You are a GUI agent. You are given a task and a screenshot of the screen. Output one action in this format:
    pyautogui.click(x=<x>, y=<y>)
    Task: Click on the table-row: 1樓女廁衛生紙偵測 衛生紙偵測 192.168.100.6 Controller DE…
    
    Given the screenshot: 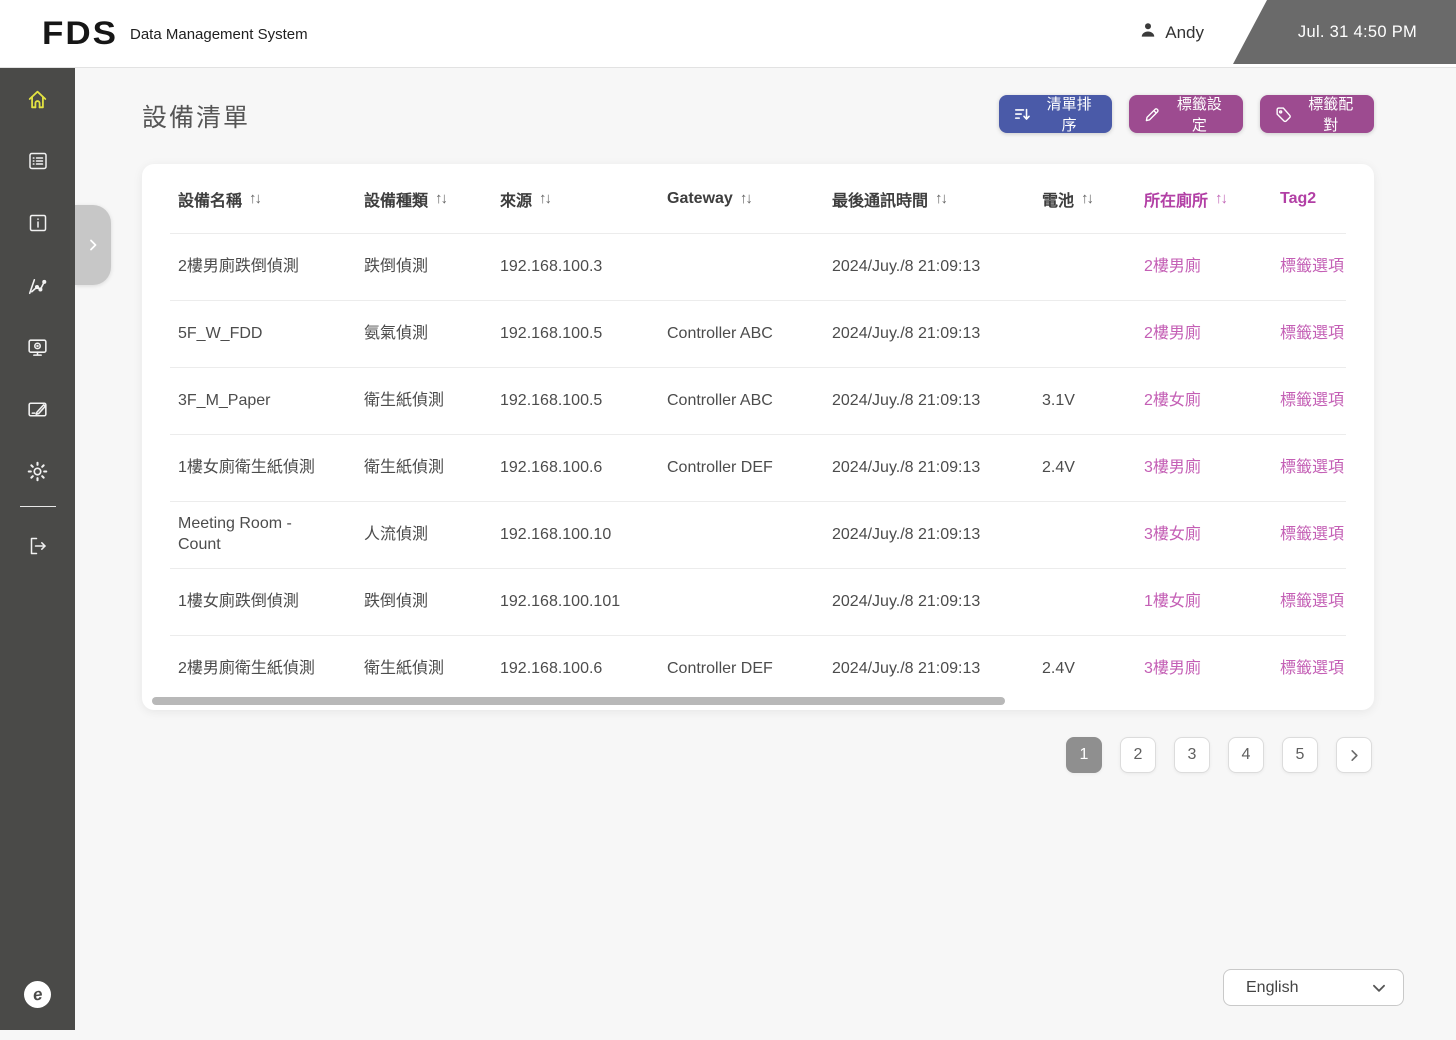 What is the action you would take?
    pyautogui.click(x=758, y=467)
    